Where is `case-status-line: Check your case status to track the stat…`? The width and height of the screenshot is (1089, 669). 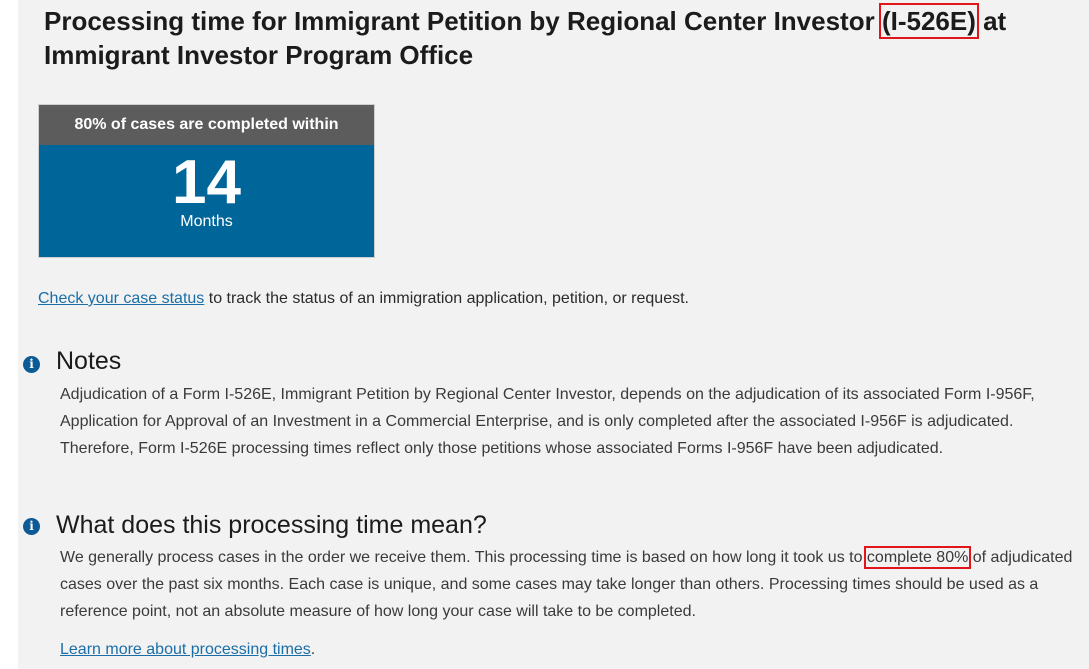 case-status-line: Check your case status to track the stat… is located at coordinates (363, 299).